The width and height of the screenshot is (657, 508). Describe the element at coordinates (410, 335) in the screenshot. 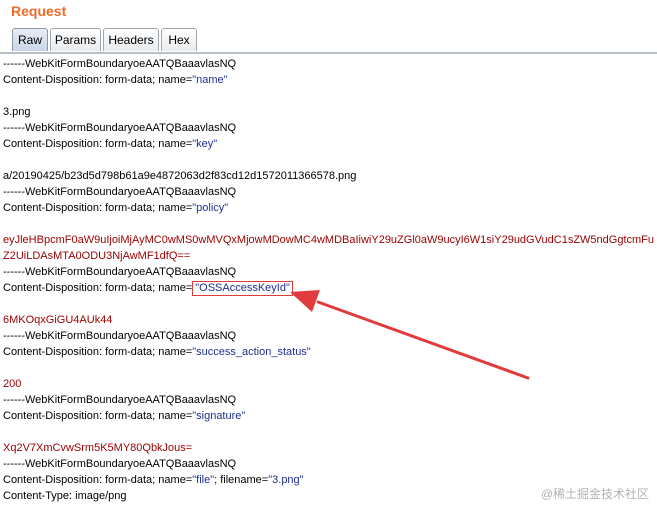

I see `annotation-arrow` at that location.